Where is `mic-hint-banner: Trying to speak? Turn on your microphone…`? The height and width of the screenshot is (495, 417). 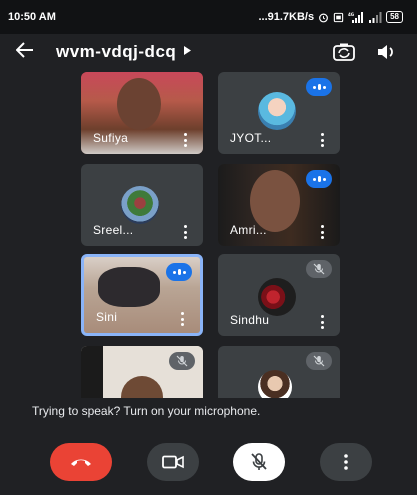 mic-hint-banner: Trying to speak? Turn on your microphone… is located at coordinates (210, 411).